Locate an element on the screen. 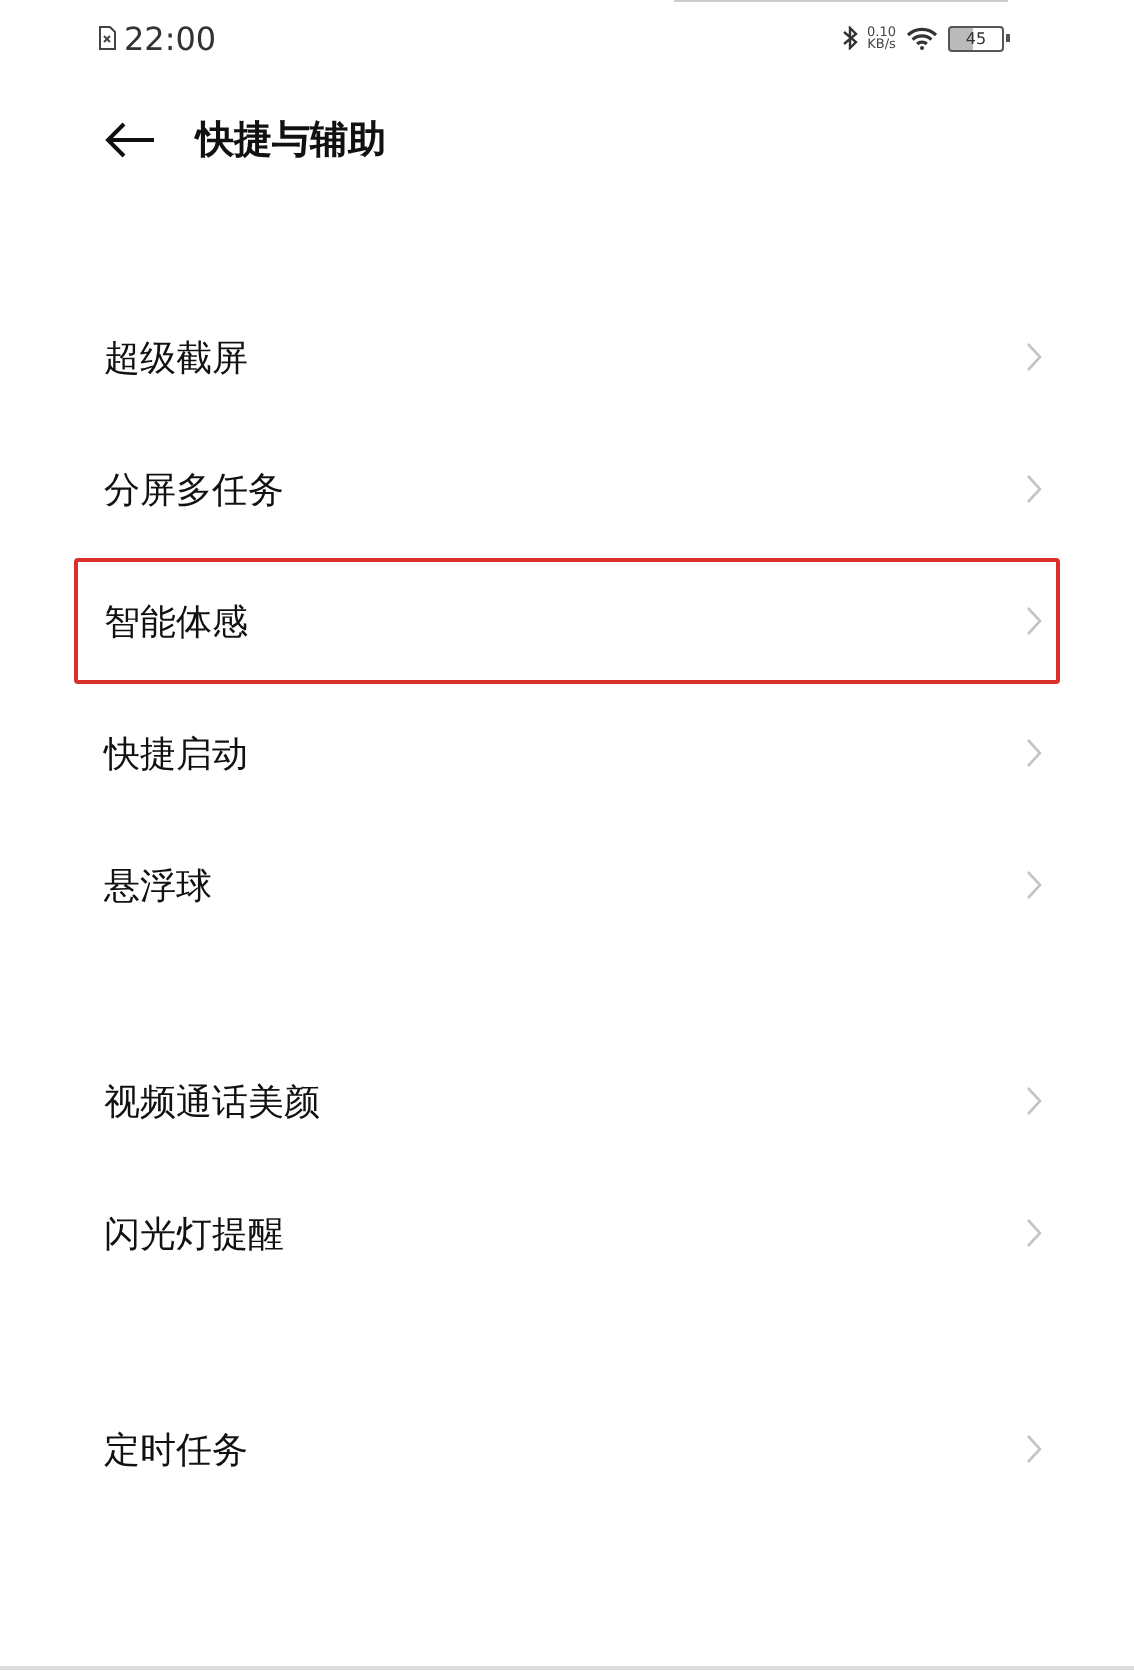  settings-label: 超级截屏 is located at coordinates (176, 358).